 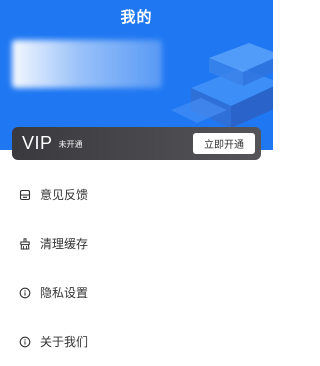 What do you see at coordinates (87, 64) in the screenshot?
I see `user-profile-blurred` at bounding box center [87, 64].